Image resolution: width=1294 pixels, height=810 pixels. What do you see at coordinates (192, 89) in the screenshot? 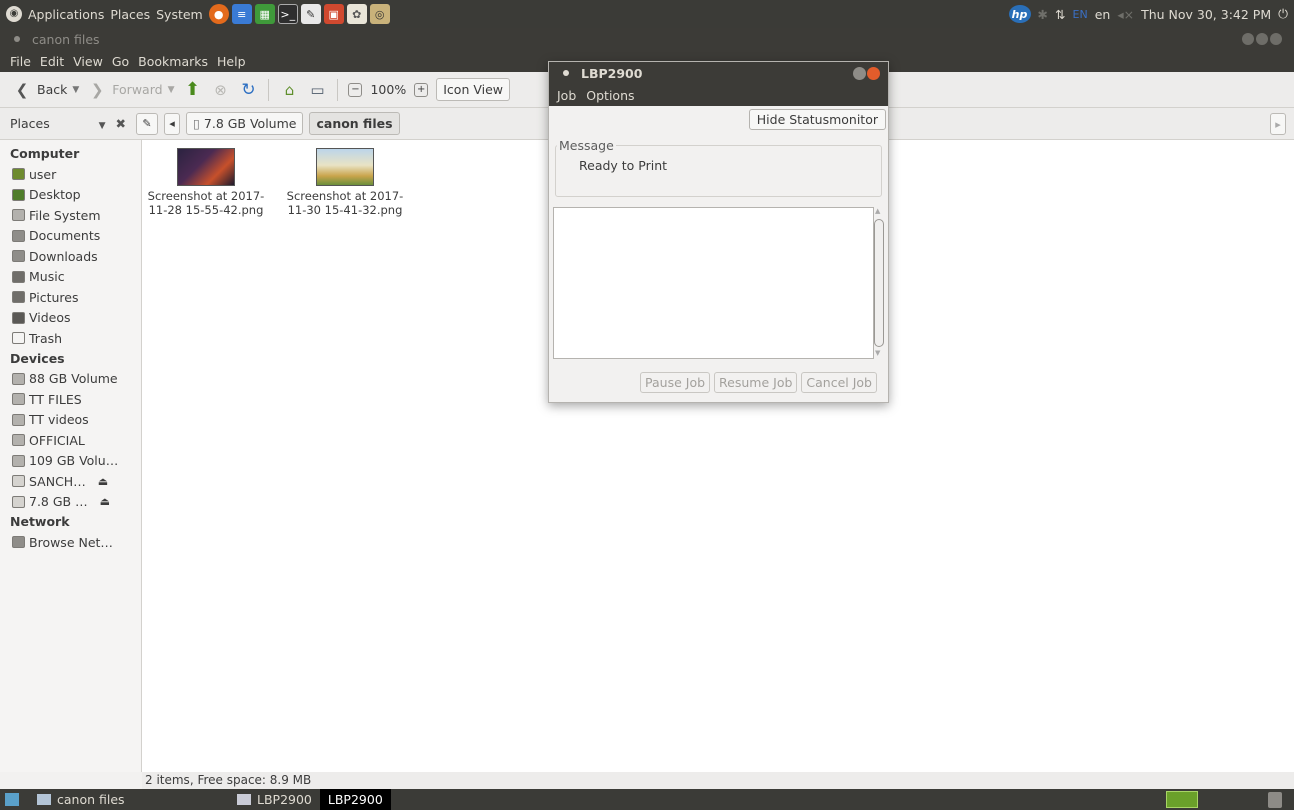
I see `up-arrow-icon: ⬆` at bounding box center [192, 89].